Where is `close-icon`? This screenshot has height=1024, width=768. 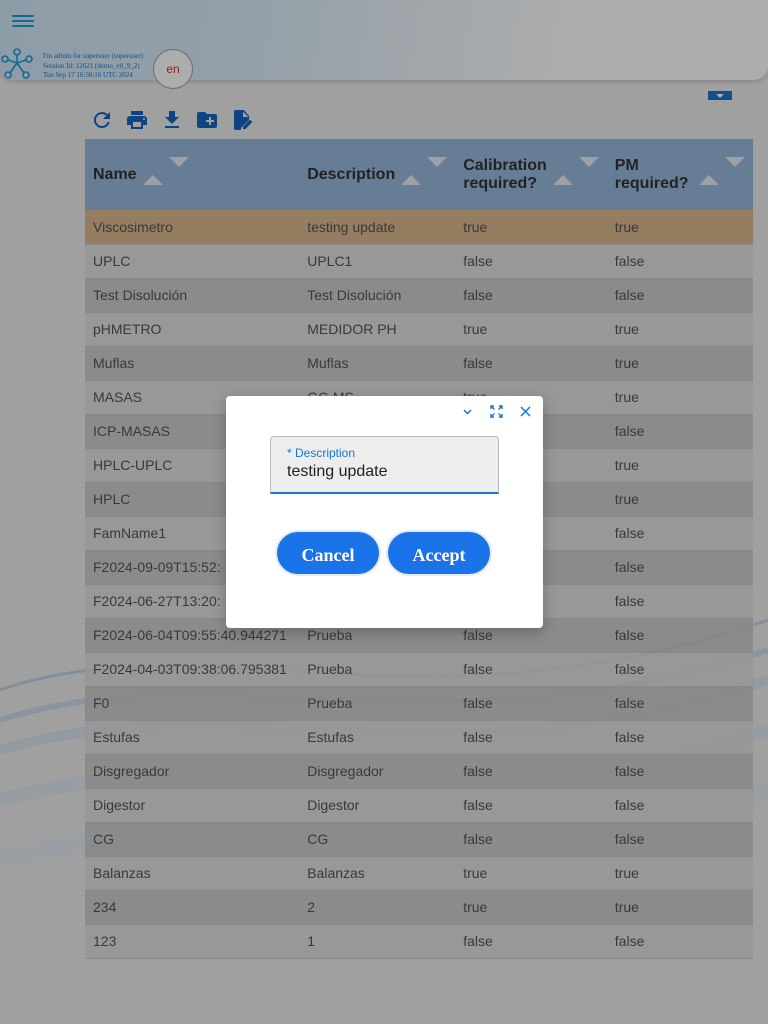
close-icon is located at coordinates (525, 411).